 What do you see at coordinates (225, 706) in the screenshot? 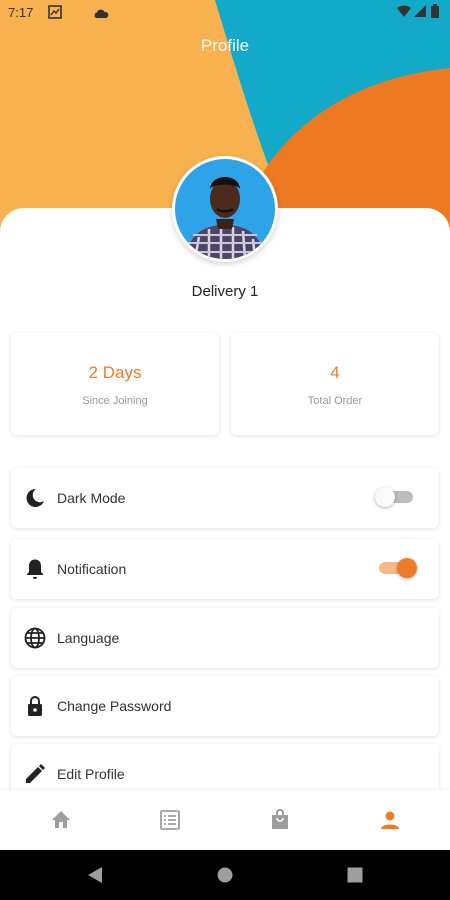
I see `settings-row-change-password: Change Password` at bounding box center [225, 706].